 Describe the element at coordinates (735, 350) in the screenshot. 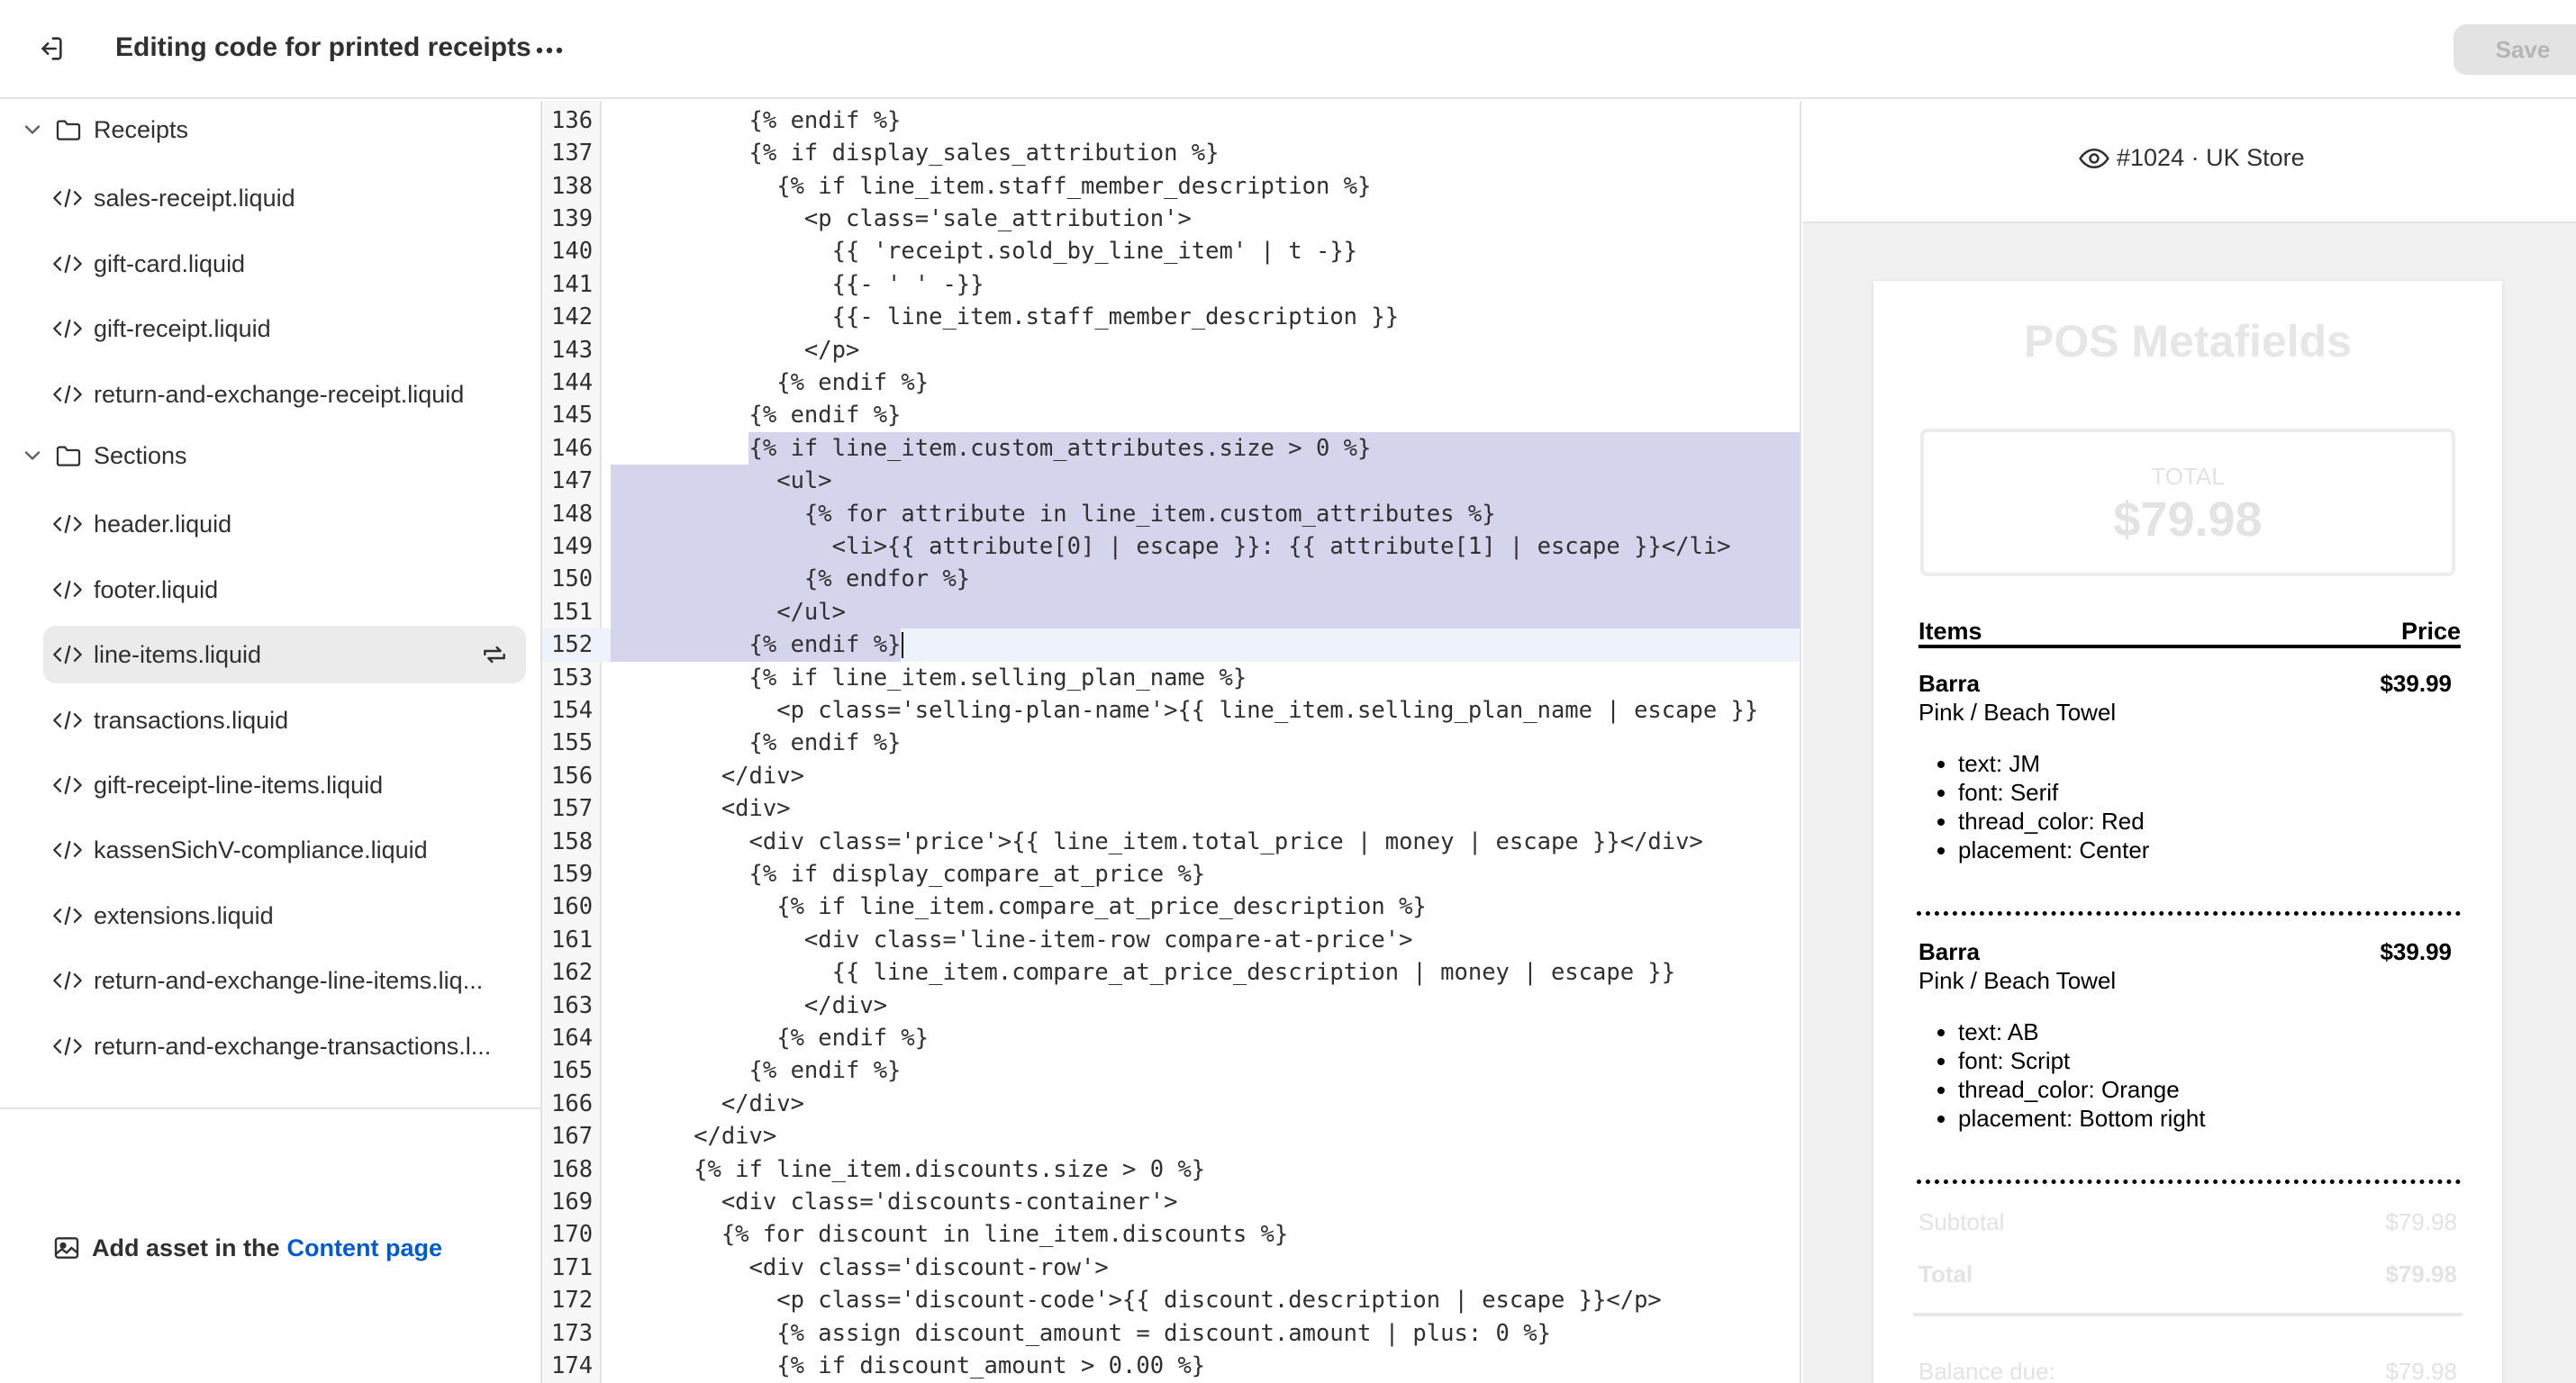

I see `code-text: </p>` at that location.